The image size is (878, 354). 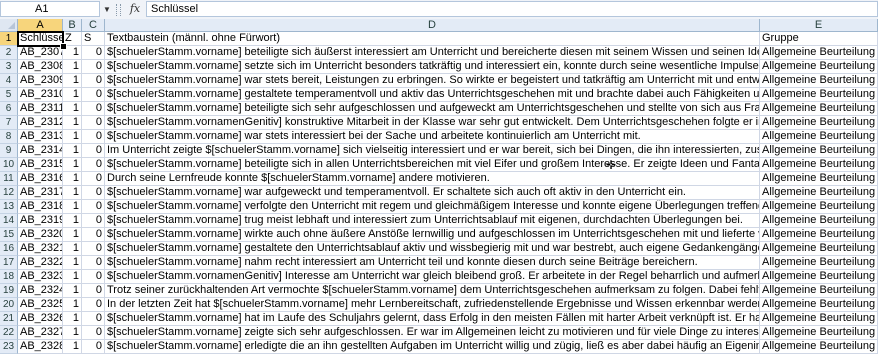 I want to click on insert-function-icon: fx, so click(x=135, y=9).